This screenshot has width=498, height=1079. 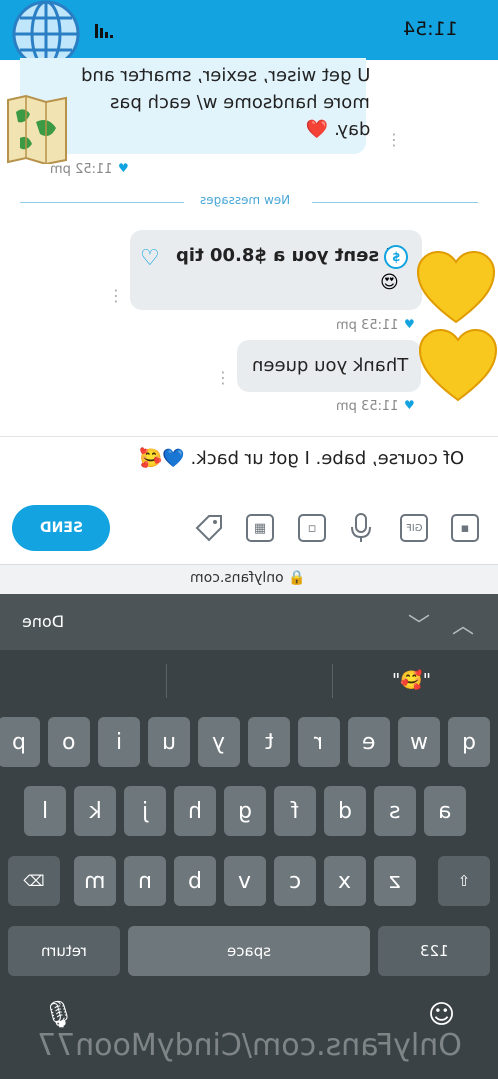 I want to click on return-key-label: return, so click(x=64, y=951).